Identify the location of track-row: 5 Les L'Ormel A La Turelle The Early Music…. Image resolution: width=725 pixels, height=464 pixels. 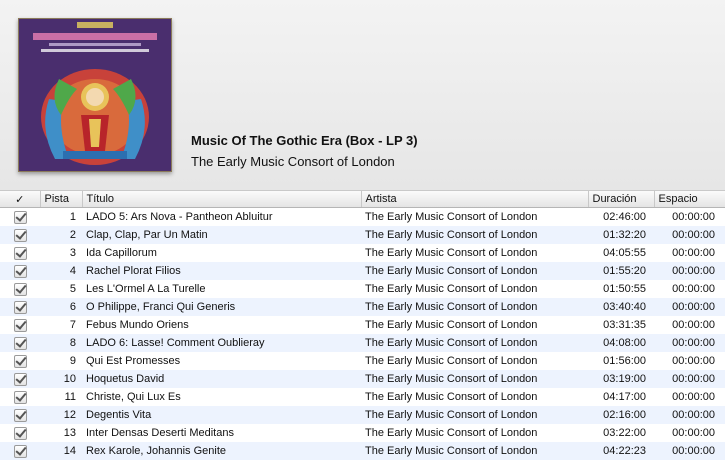
(362, 289).